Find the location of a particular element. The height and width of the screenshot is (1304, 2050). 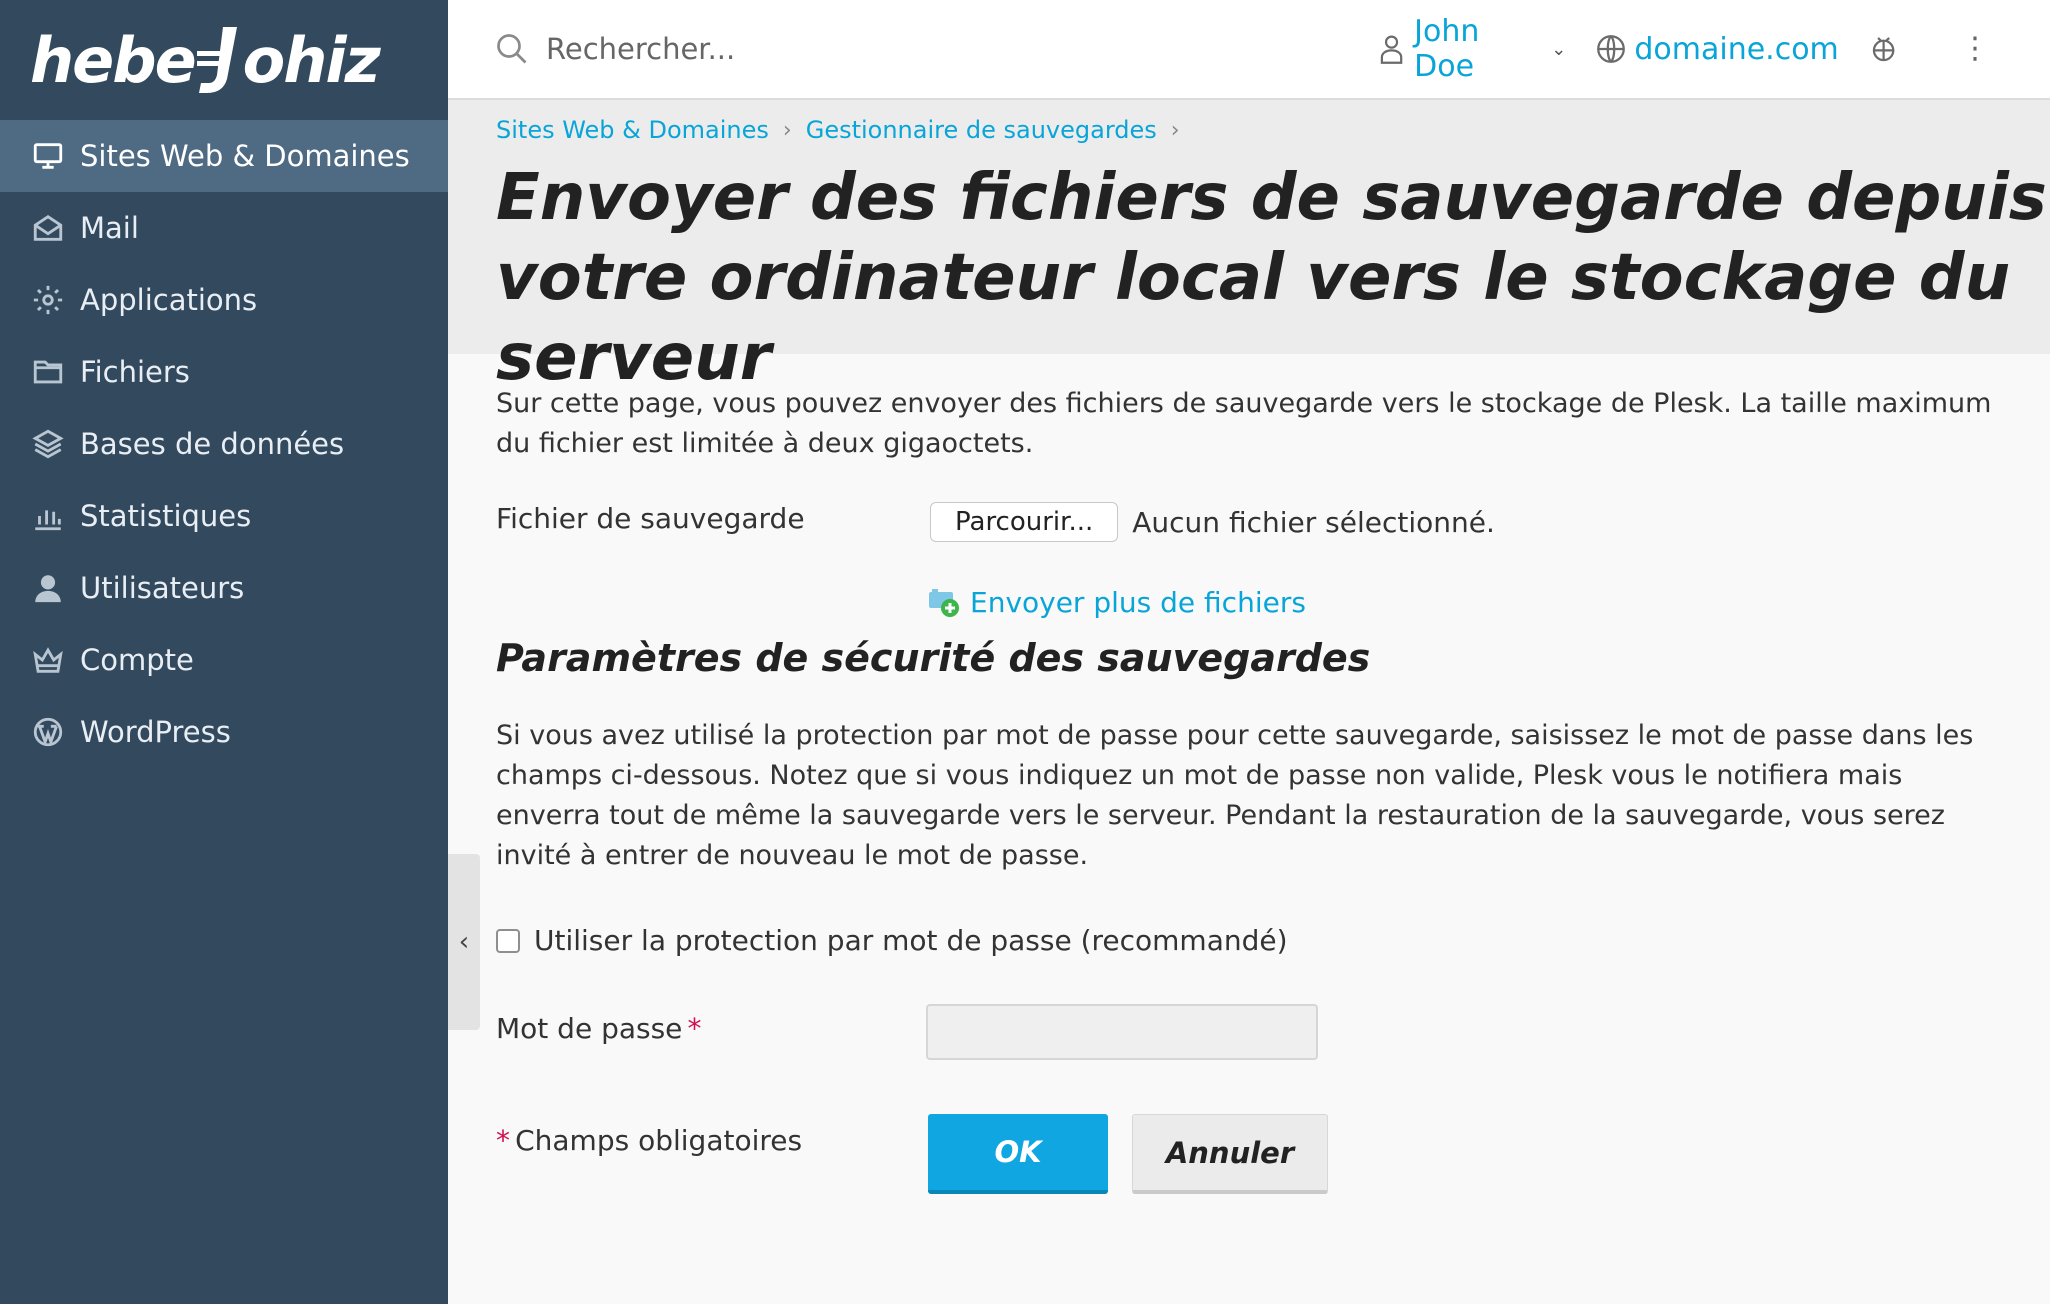

sidebar-item-mail: Mail is located at coordinates (224, 228).